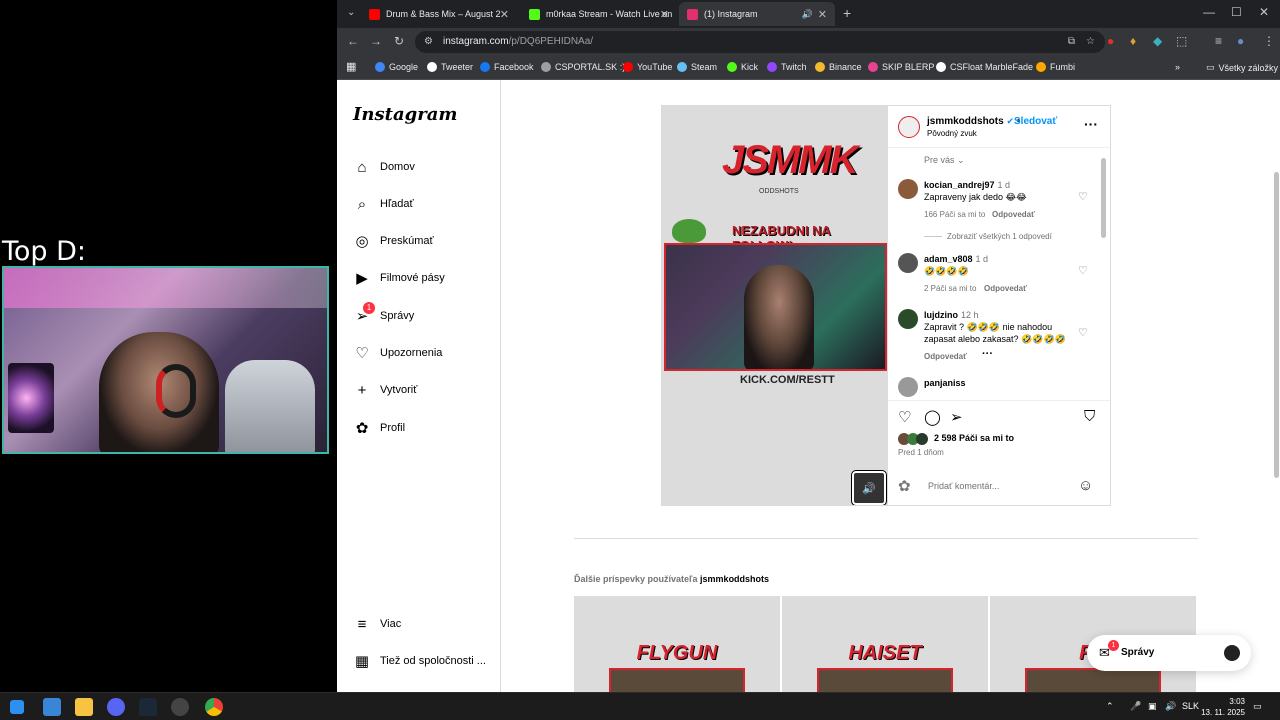 This screenshot has height=720, width=1280. What do you see at coordinates (944, 160) in the screenshot?
I see `comment-sort: Pre vás ⌄` at bounding box center [944, 160].